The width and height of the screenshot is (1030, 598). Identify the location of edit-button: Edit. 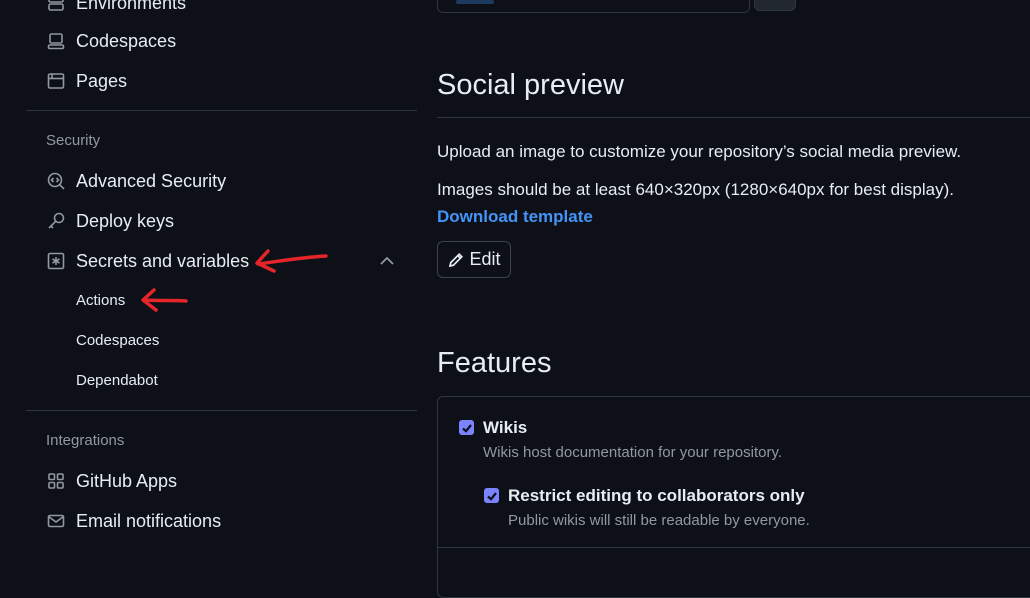
(474, 259).